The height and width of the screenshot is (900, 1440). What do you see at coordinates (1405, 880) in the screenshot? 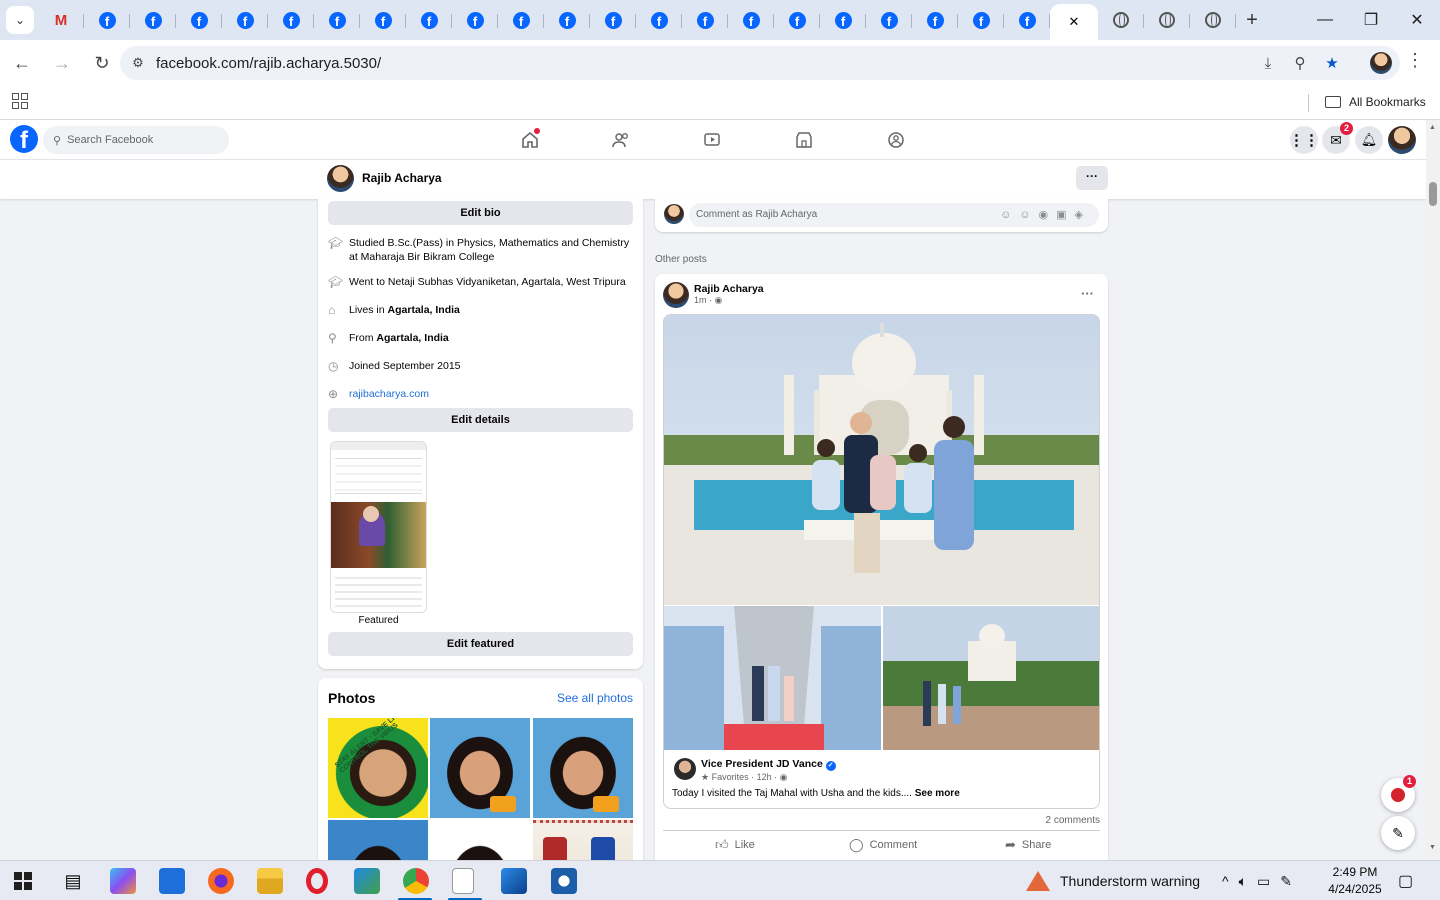
I see `notification-center-icon: ▢` at bounding box center [1405, 880].